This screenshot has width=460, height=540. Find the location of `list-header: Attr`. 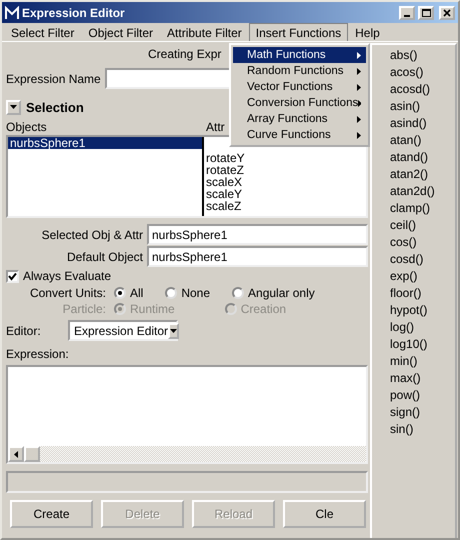

list-header: Attr is located at coordinates (215, 127).